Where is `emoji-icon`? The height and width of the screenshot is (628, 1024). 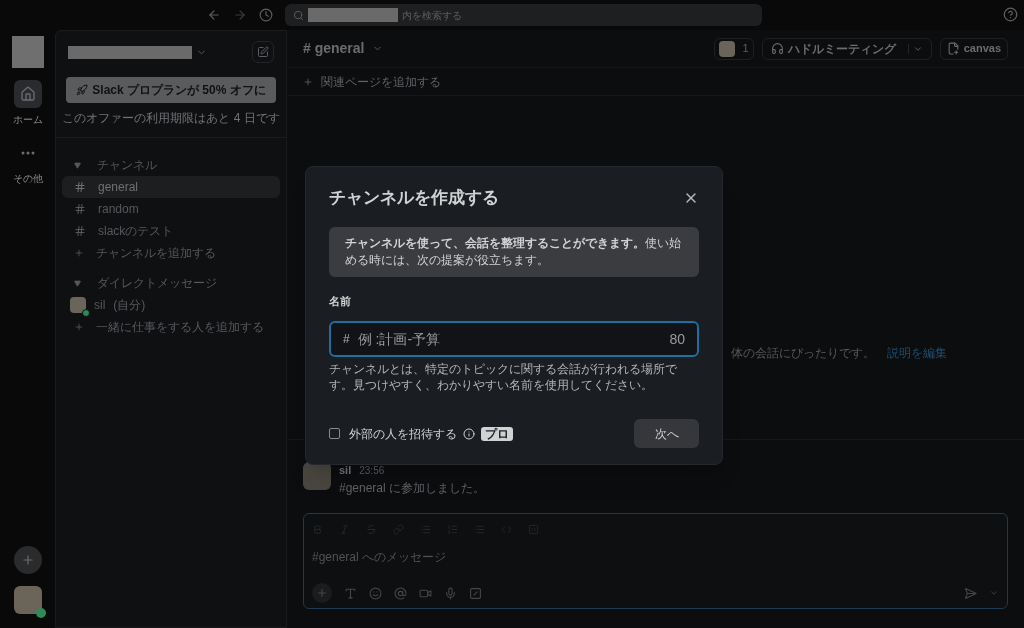
emoji-icon is located at coordinates (375, 593).